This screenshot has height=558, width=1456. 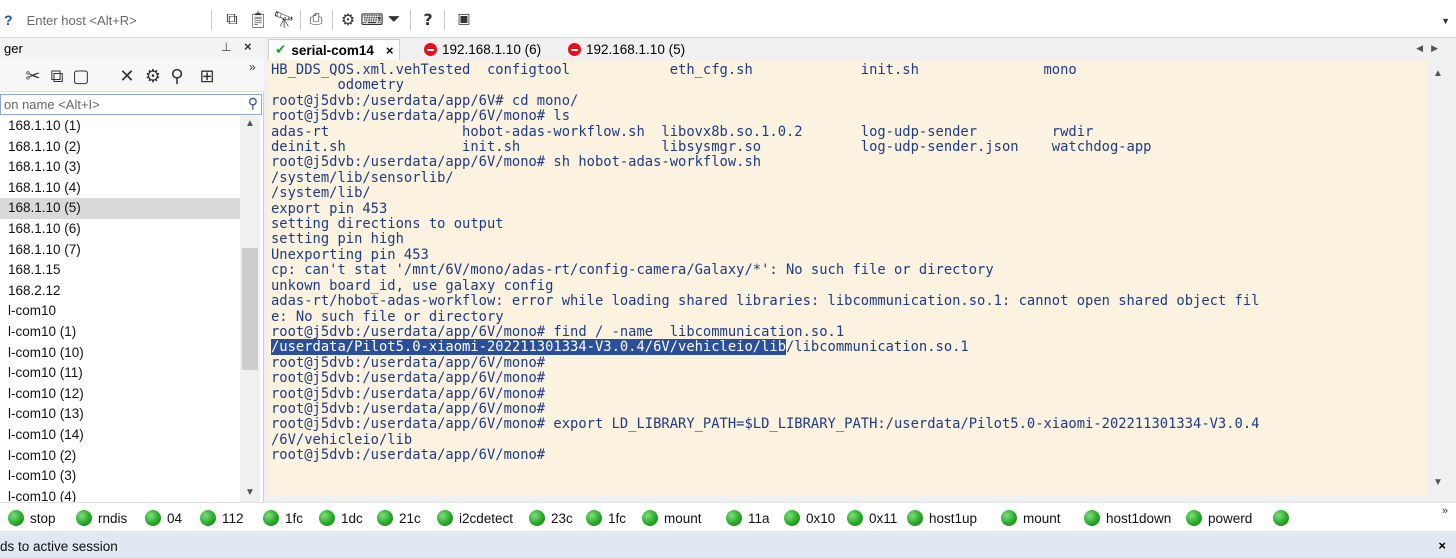 What do you see at coordinates (163, 518) in the screenshot?
I see `button-bar-button: 04` at bounding box center [163, 518].